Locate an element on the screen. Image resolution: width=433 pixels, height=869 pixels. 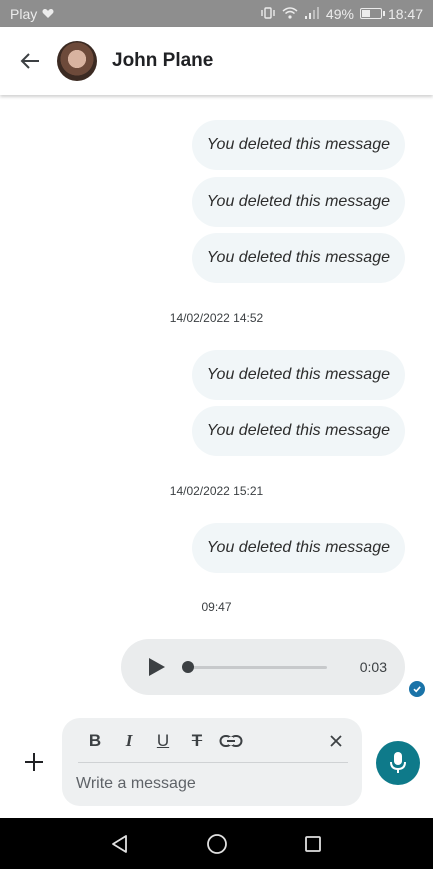
chat-header: John Plane is located at coordinates (216, 61).